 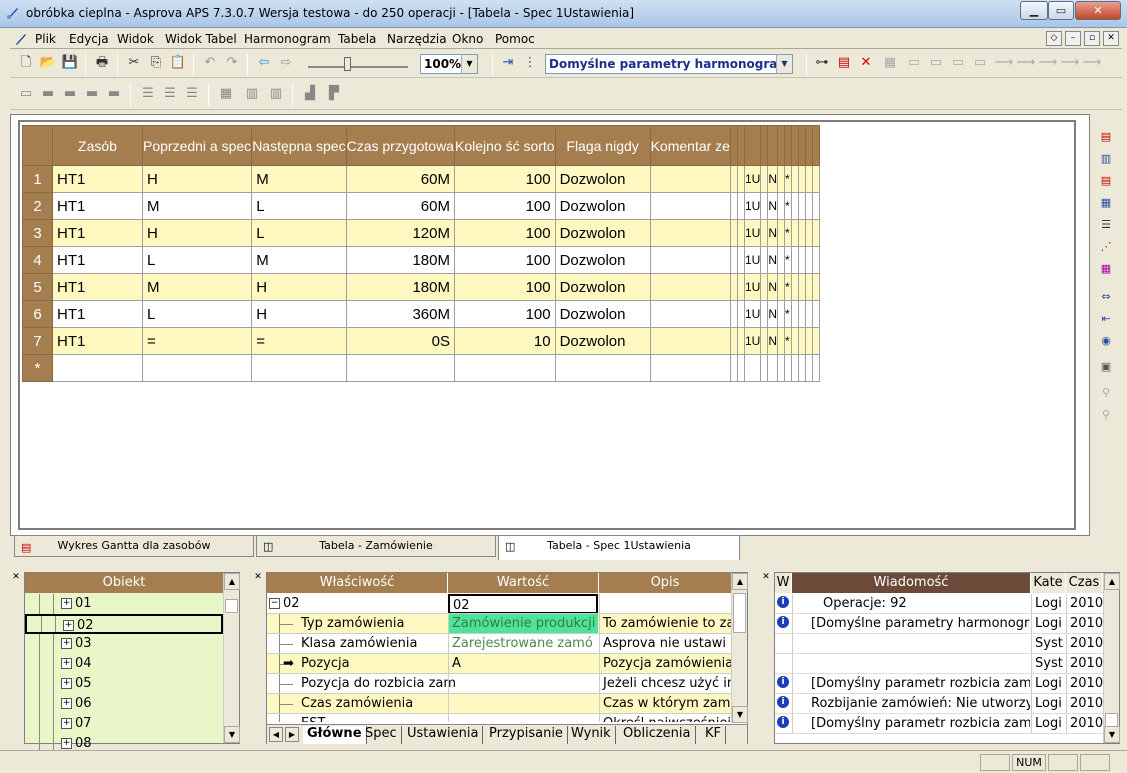 What do you see at coordinates (357, 39) in the screenshot?
I see `menu-tabela: Tabela` at bounding box center [357, 39].